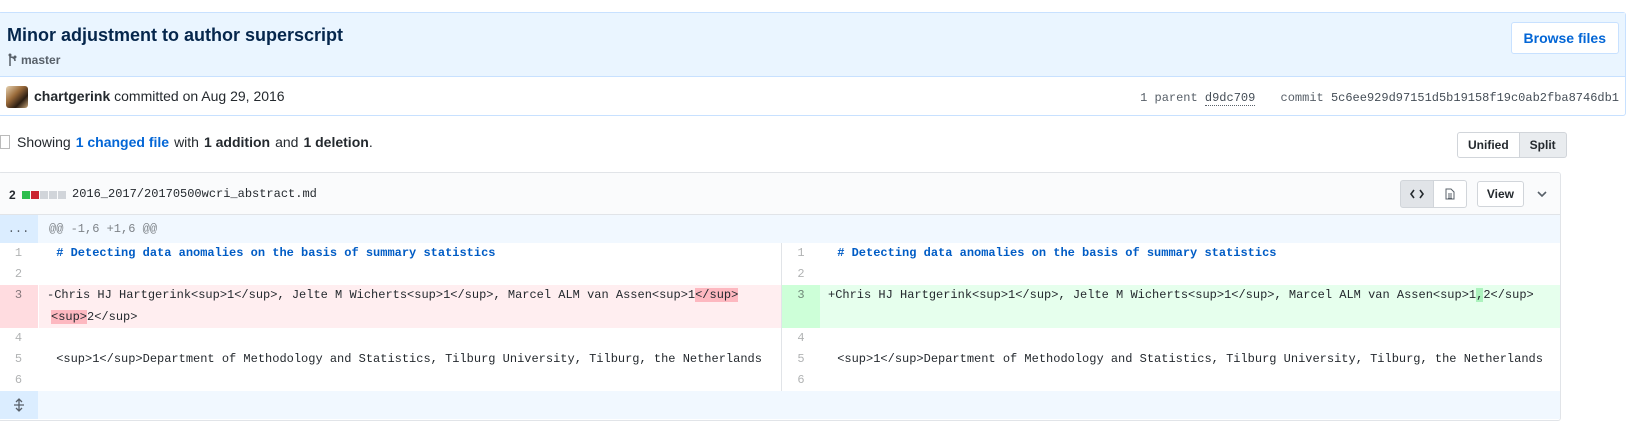 The width and height of the screenshot is (1632, 446). I want to click on hunk-range: @@ -1,6 +1,6 @@, so click(103, 229).